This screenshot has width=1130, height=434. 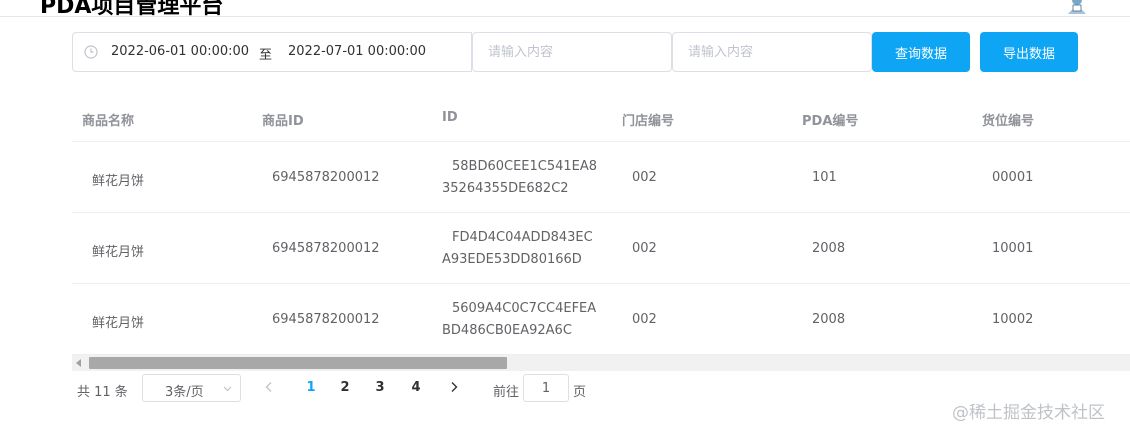 What do you see at coordinates (298, 363) in the screenshot?
I see `scrollbar-thumb` at bounding box center [298, 363].